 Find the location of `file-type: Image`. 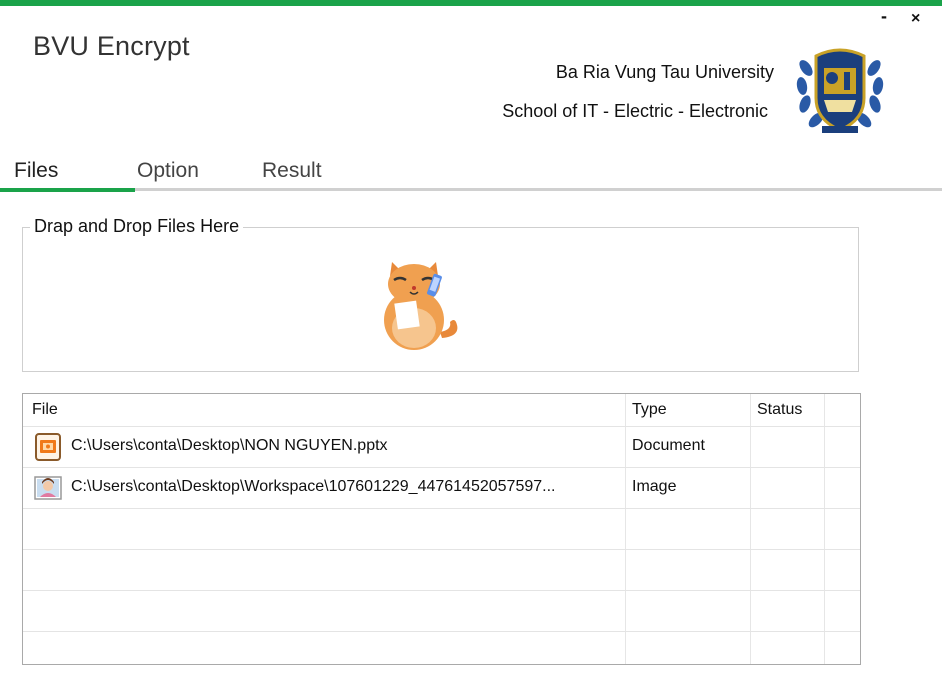

file-type: Image is located at coordinates (654, 486).